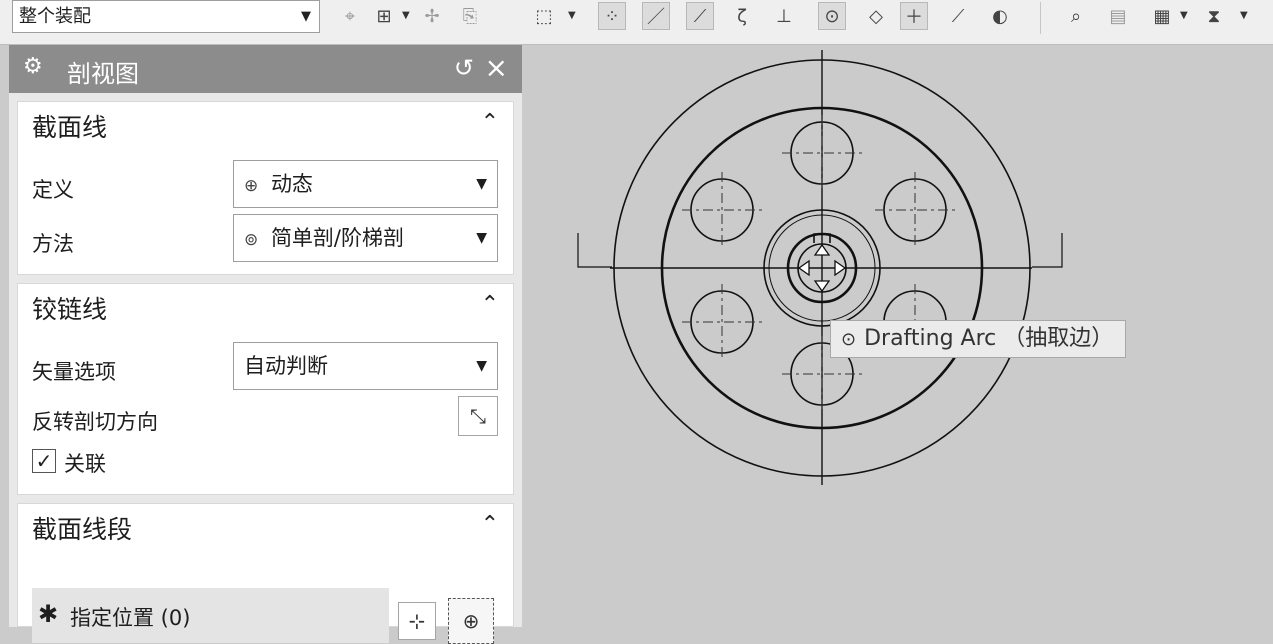 The image size is (1273, 644). What do you see at coordinates (95, 422) in the screenshot?
I see `reverse-direction-label: 反转剖切方向` at bounding box center [95, 422].